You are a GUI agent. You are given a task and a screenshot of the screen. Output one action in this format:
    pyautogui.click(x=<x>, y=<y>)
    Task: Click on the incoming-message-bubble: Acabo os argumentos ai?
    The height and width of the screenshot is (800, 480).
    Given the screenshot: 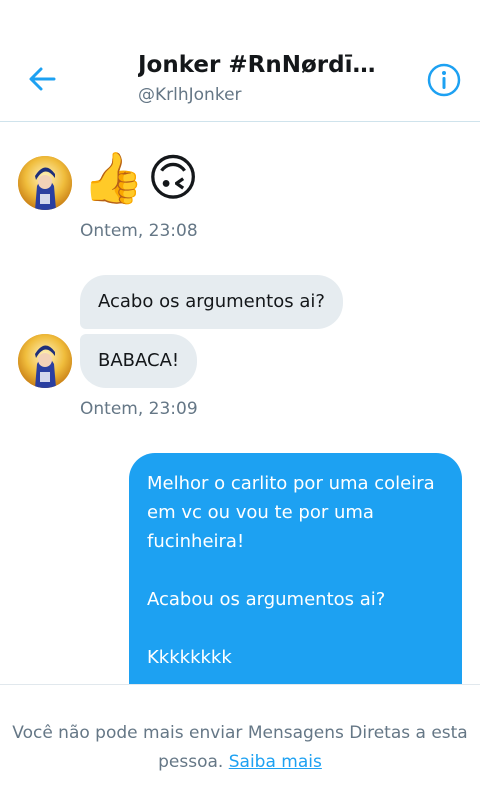 What is the action you would take?
    pyautogui.click(x=211, y=302)
    